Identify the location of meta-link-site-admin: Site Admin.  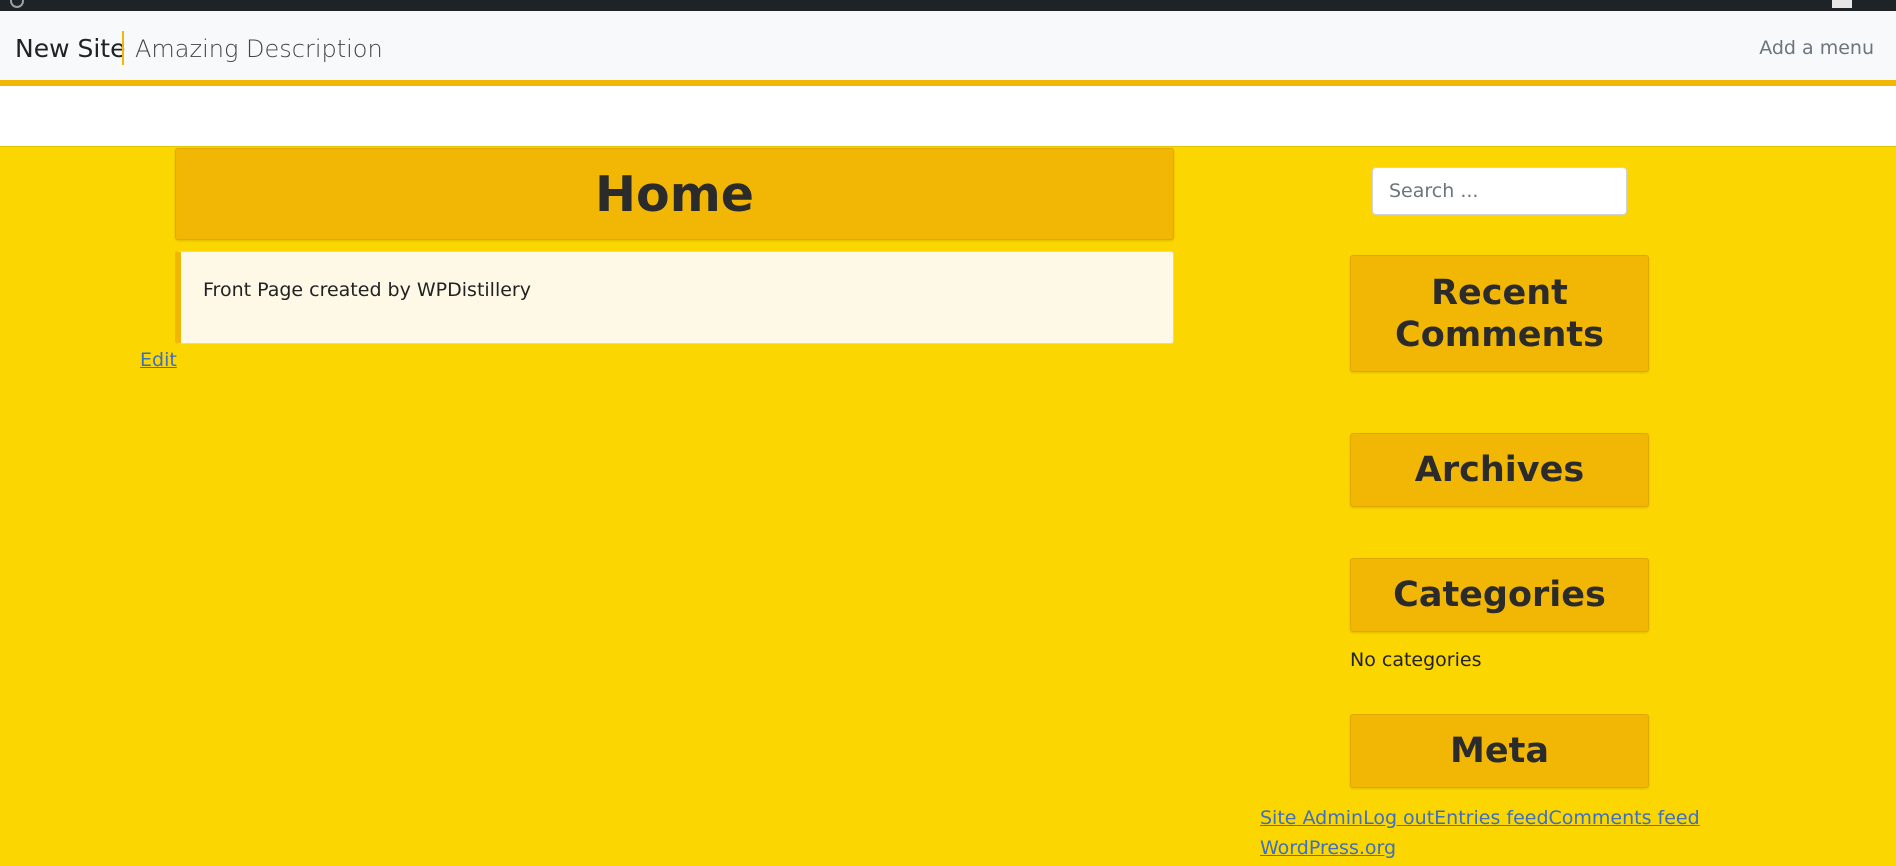
(1311, 818).